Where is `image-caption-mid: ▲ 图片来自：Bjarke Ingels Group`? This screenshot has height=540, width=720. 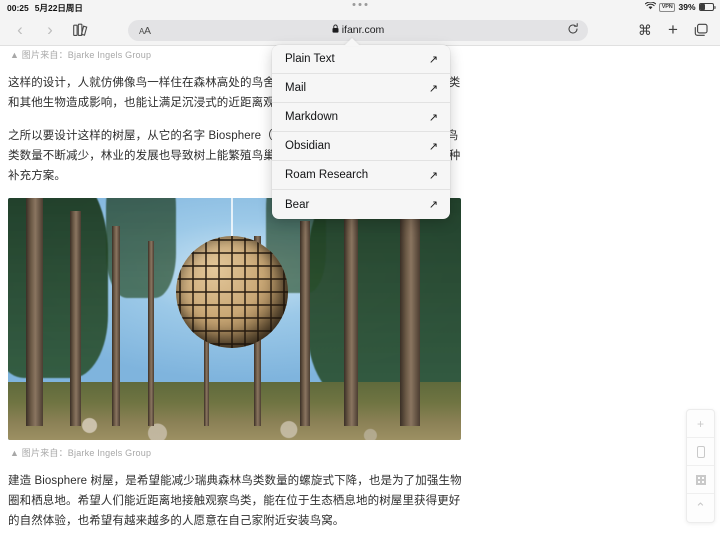 image-caption-mid: ▲ 图片来自：Bjarke Ingels Group is located at coordinates (81, 453).